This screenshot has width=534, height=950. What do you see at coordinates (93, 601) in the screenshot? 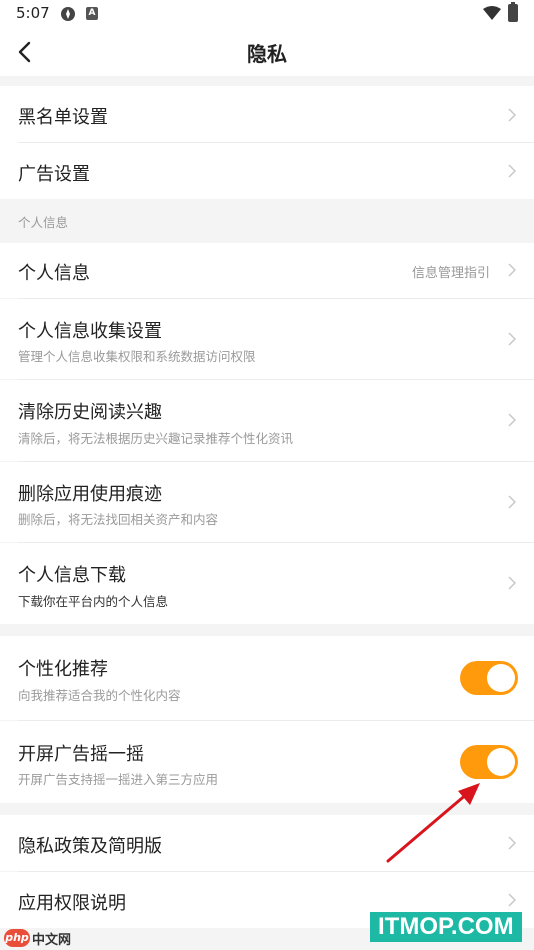
I see `download-info-sub: 下载你在平台内的个人信息` at bounding box center [93, 601].